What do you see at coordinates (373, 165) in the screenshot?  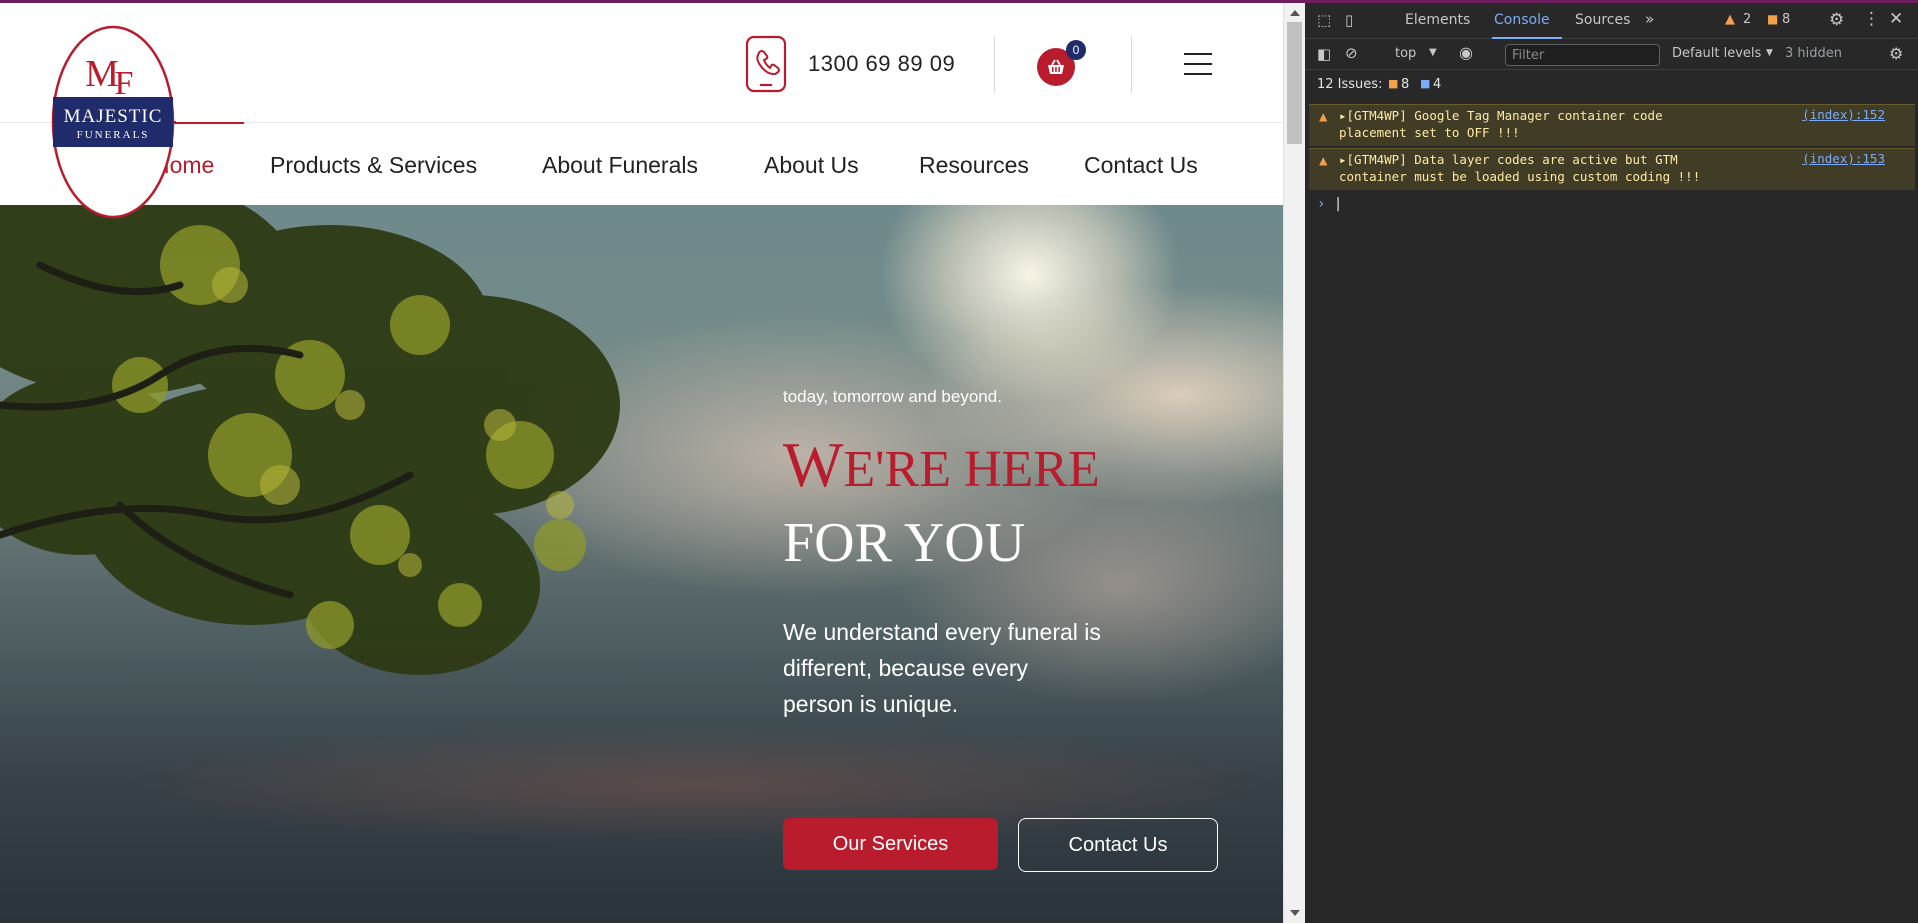 I see `nav-products-services: Products & Services` at bounding box center [373, 165].